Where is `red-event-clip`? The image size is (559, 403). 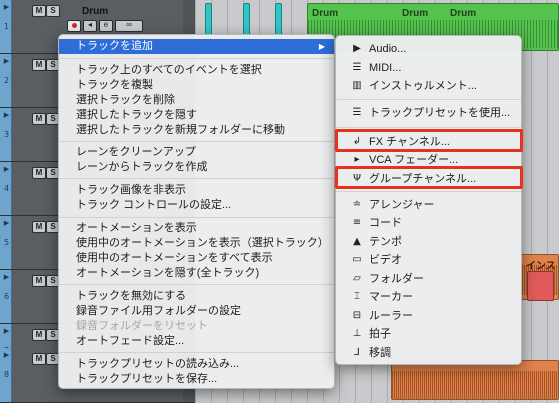
red-event-clip is located at coordinates (540, 286).